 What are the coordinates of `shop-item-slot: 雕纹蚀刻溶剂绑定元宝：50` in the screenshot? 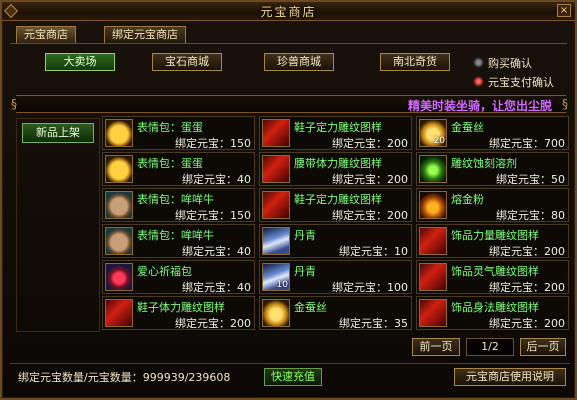 It's located at (492, 169).